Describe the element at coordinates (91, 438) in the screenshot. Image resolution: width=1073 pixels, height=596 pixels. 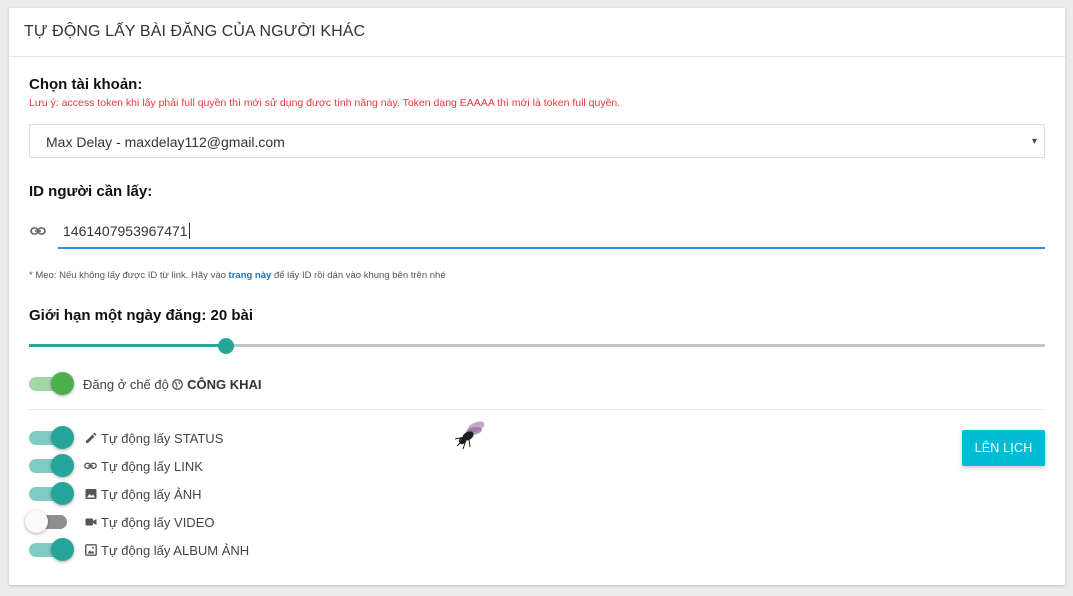
I see `pencil-icon` at that location.